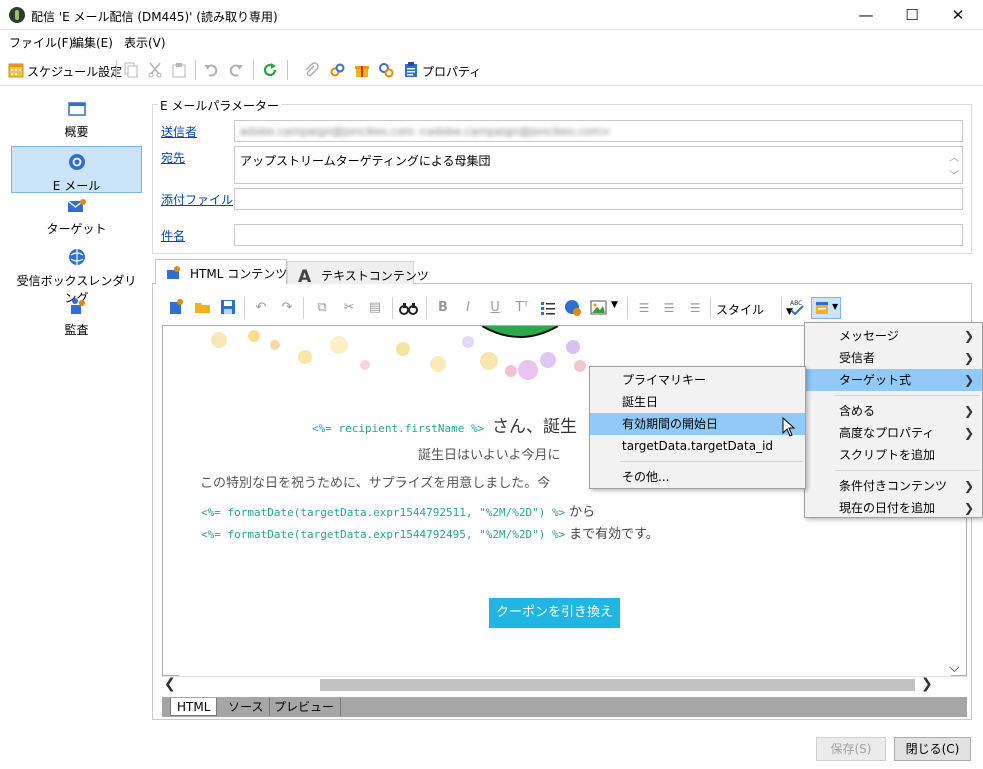  What do you see at coordinates (170, 684) in the screenshot?
I see `scroll-left-arrow-icon: ❮` at bounding box center [170, 684].